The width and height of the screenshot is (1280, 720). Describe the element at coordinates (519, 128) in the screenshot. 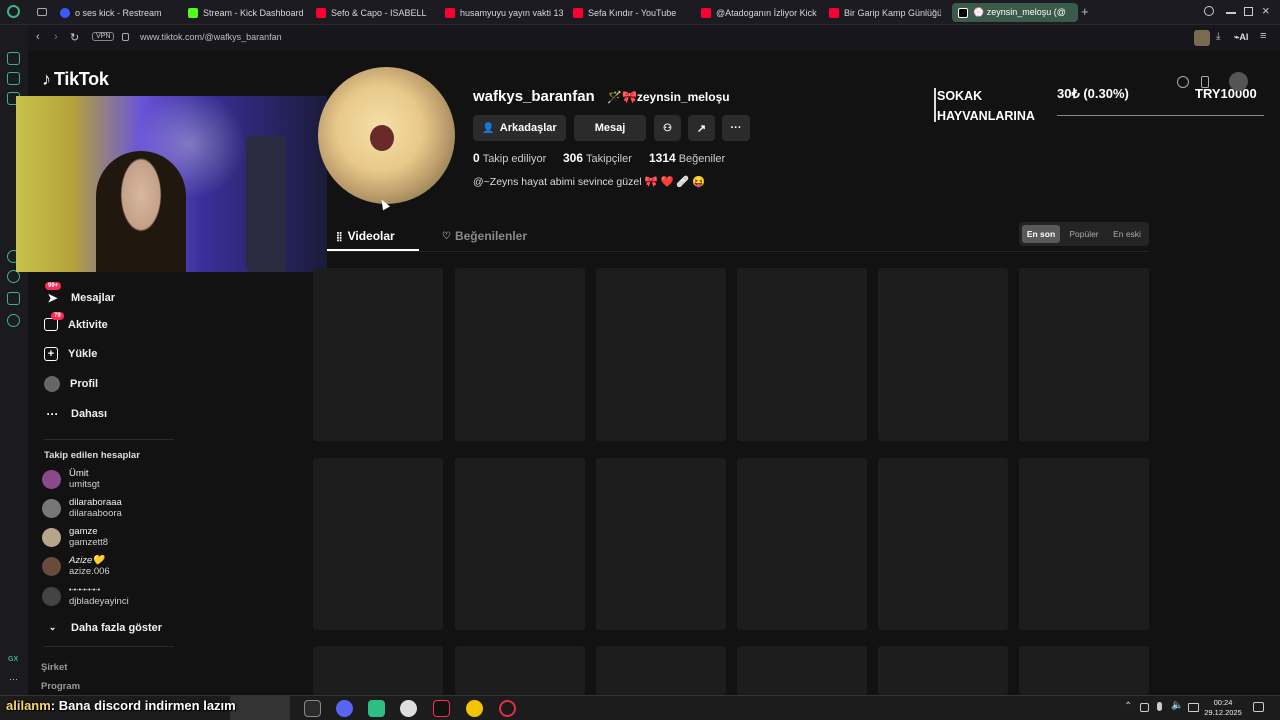

I see `friends-button: 👤 Arkadaşlar` at that location.